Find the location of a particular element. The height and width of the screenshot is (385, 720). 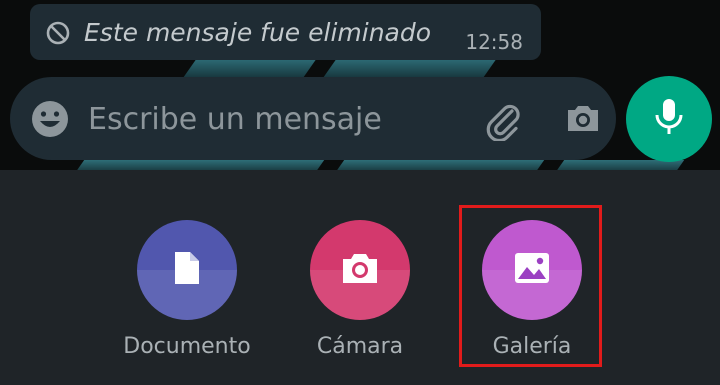

gallery-icon is located at coordinates (532, 270).